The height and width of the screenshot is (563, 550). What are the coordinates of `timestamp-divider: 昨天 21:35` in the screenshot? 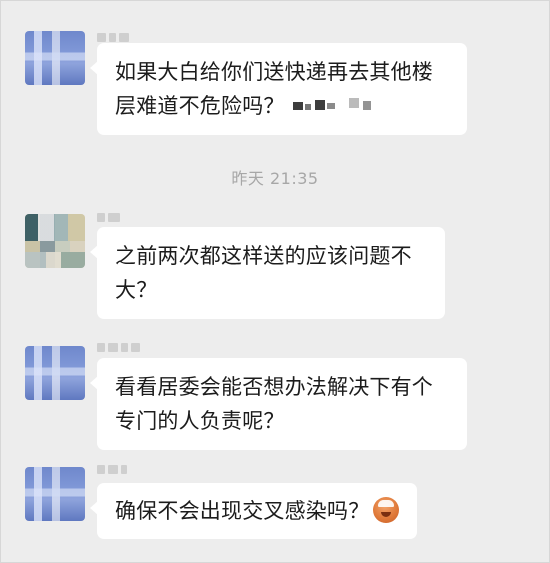 It's located at (275, 178).